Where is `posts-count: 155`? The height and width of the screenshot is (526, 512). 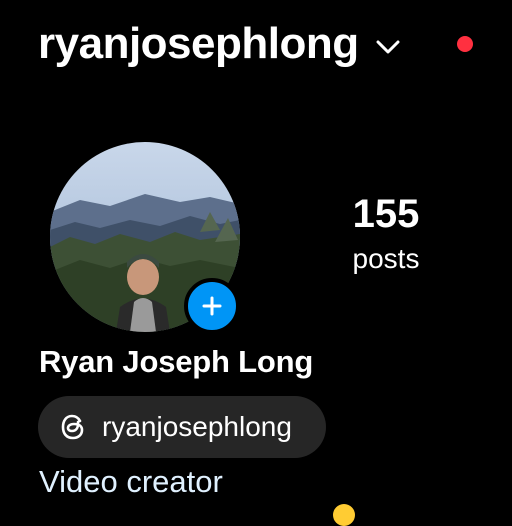
posts-count: 155 is located at coordinates (386, 214).